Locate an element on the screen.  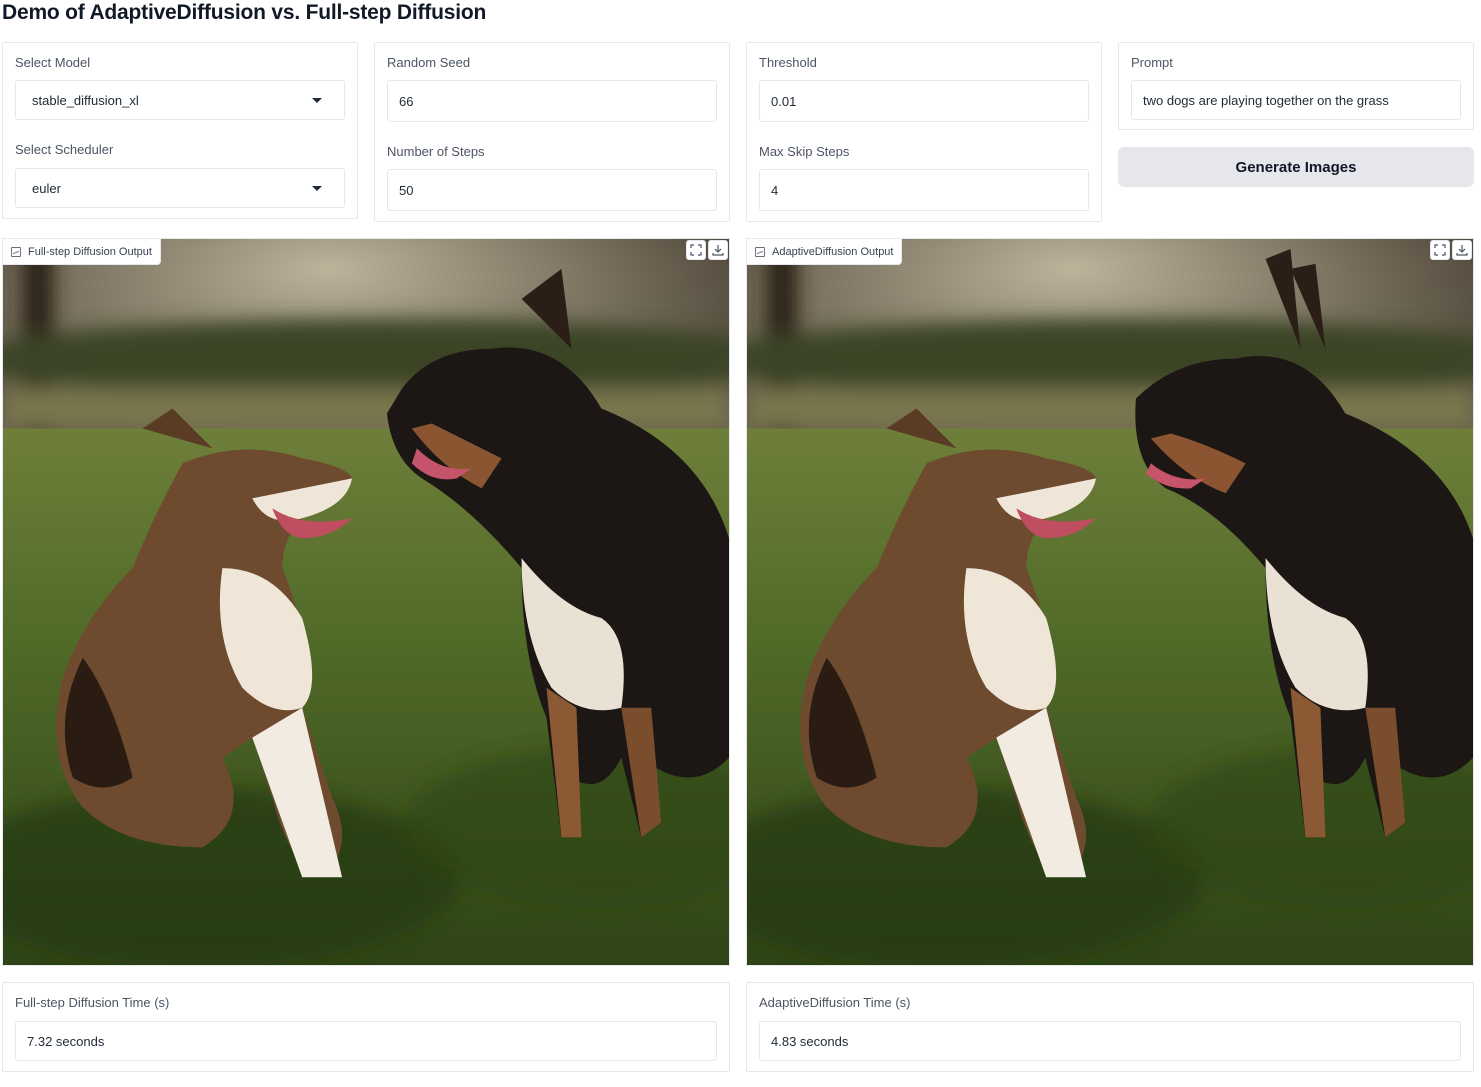
max-skip-label: Max Skip Steps is located at coordinates (804, 151).